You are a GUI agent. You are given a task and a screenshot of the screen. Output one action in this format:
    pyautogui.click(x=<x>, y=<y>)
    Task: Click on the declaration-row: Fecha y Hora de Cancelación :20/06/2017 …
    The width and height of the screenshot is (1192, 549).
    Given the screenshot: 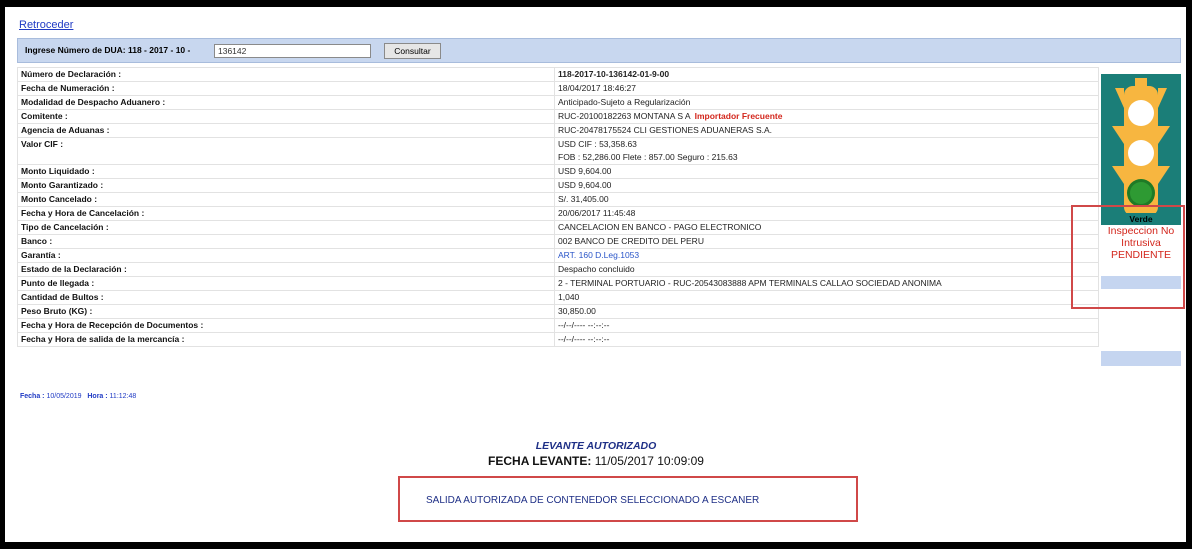 What is the action you would take?
    pyautogui.click(x=558, y=213)
    